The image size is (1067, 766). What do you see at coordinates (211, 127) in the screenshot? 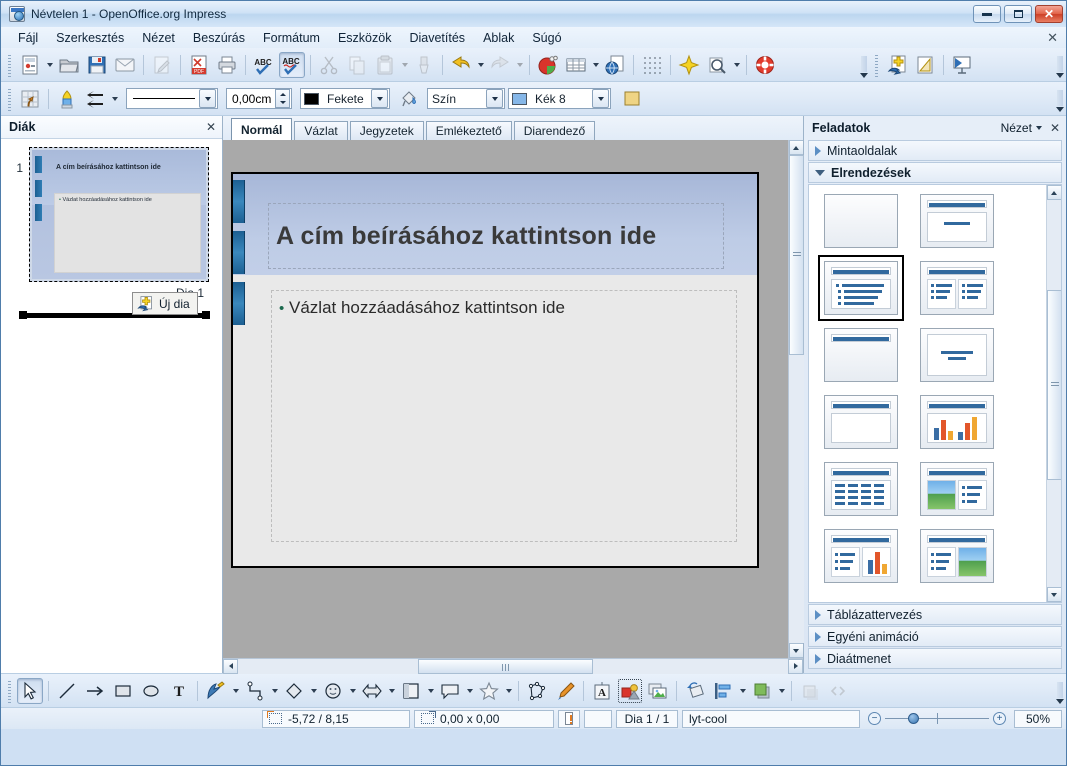
I see `slides-panel-close-icon: ✕` at bounding box center [211, 127].